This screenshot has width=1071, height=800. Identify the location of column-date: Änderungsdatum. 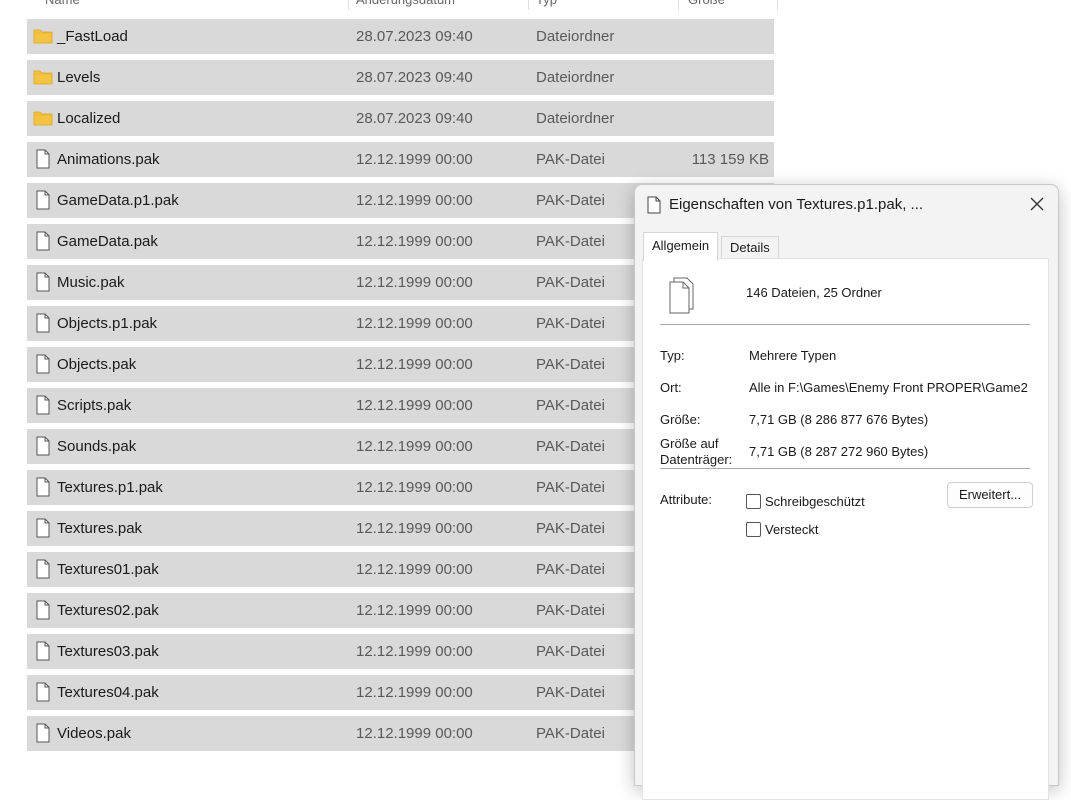
(405, 5).